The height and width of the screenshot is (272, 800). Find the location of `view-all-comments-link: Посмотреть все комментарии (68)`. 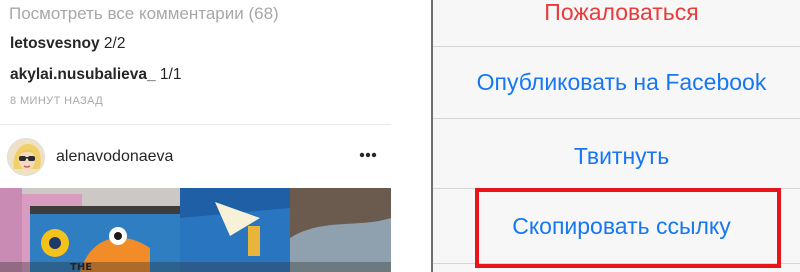

view-all-comments-link: Посмотреть все комментарии (68) is located at coordinates (144, 14).